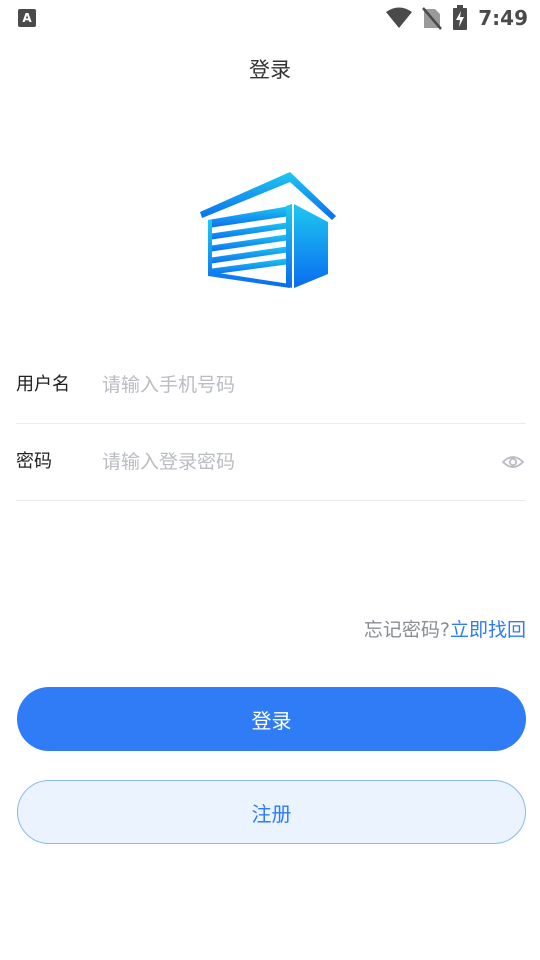 This screenshot has width=540, height=960. Describe the element at coordinates (503, 18) in the screenshot. I see `status-time: 7:49` at that location.